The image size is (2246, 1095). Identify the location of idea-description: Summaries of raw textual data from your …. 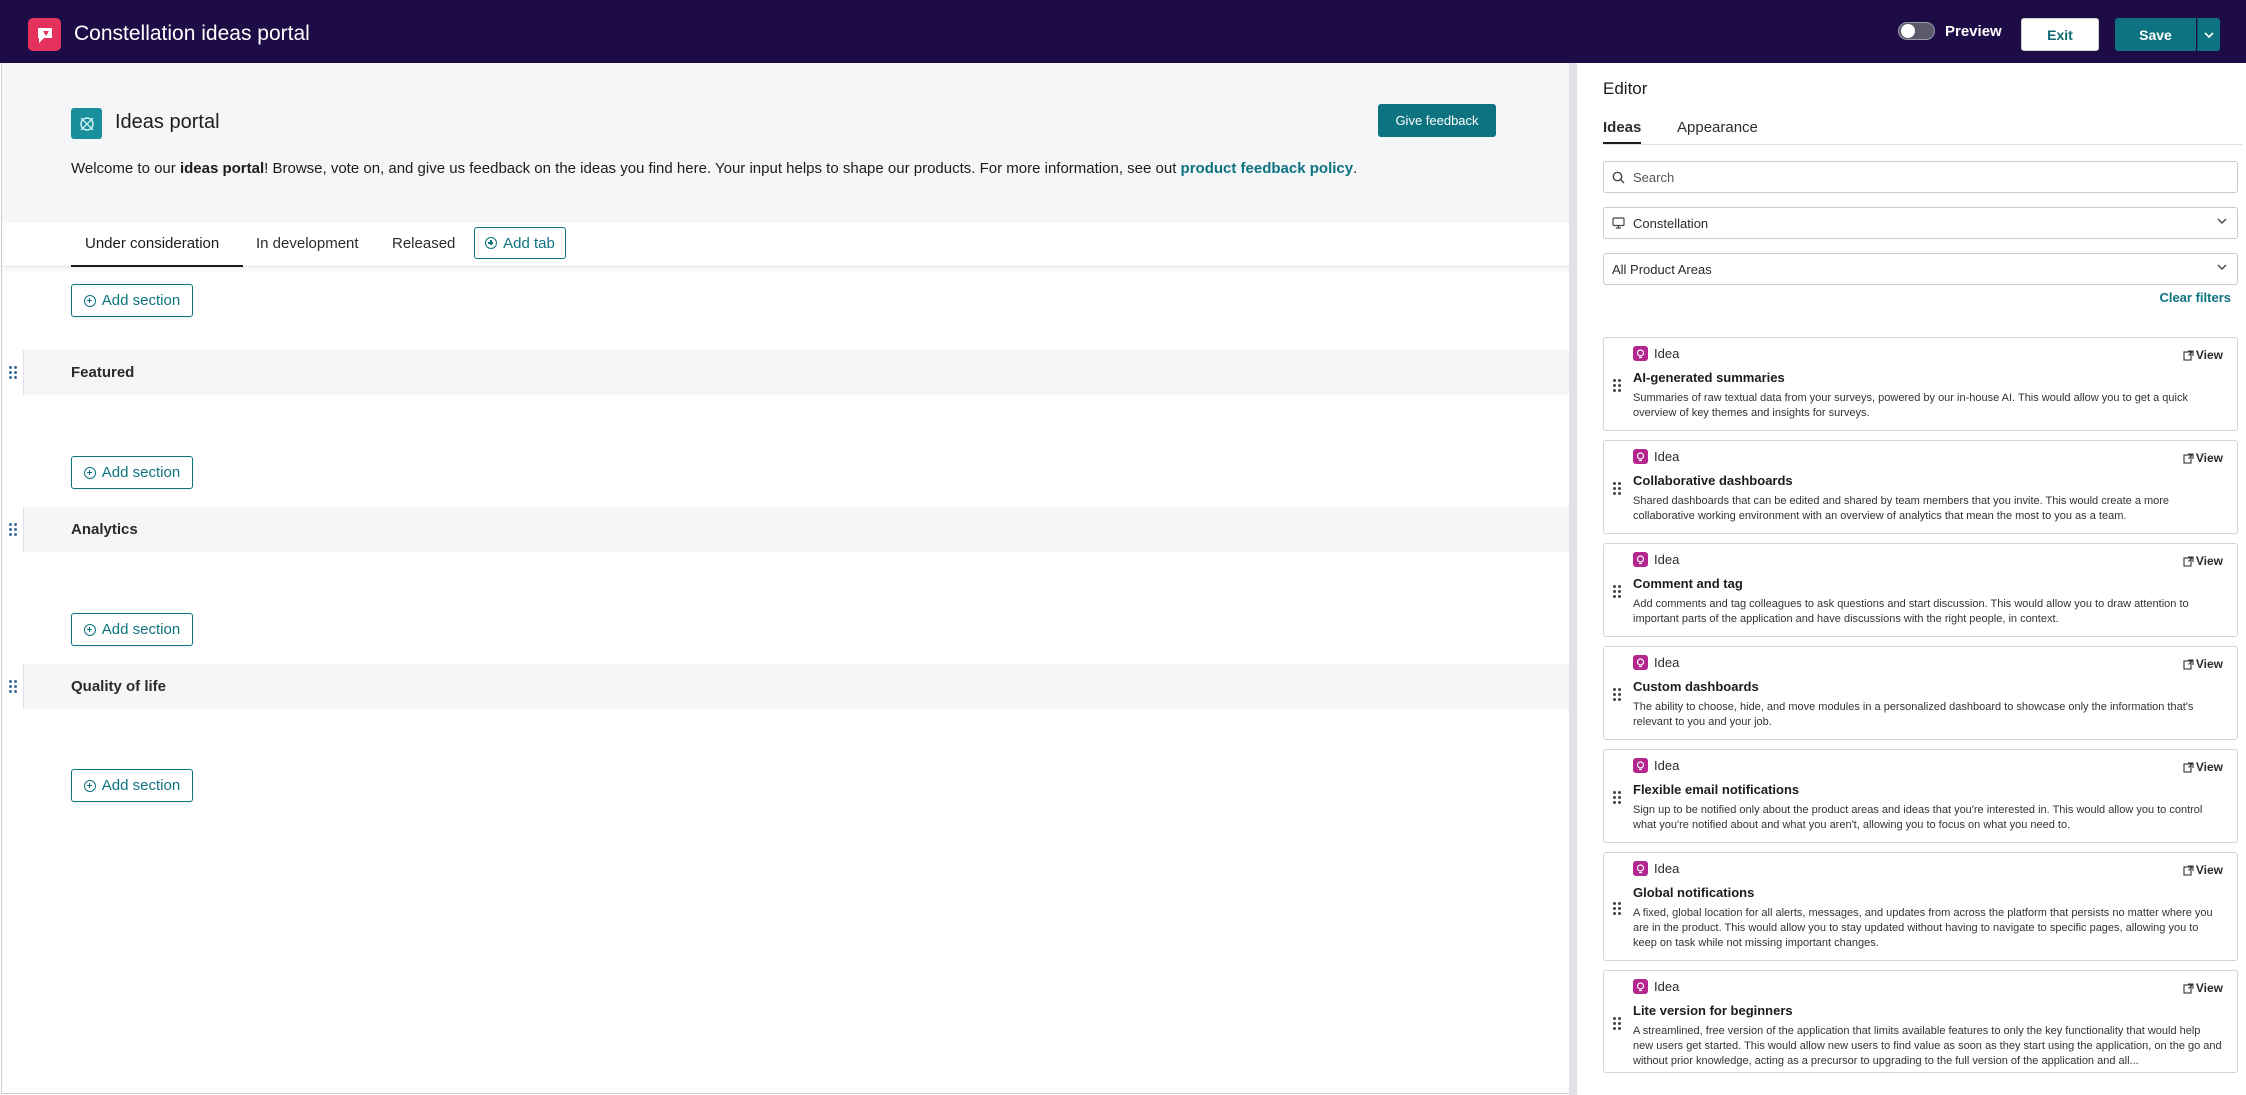
(1910, 405).